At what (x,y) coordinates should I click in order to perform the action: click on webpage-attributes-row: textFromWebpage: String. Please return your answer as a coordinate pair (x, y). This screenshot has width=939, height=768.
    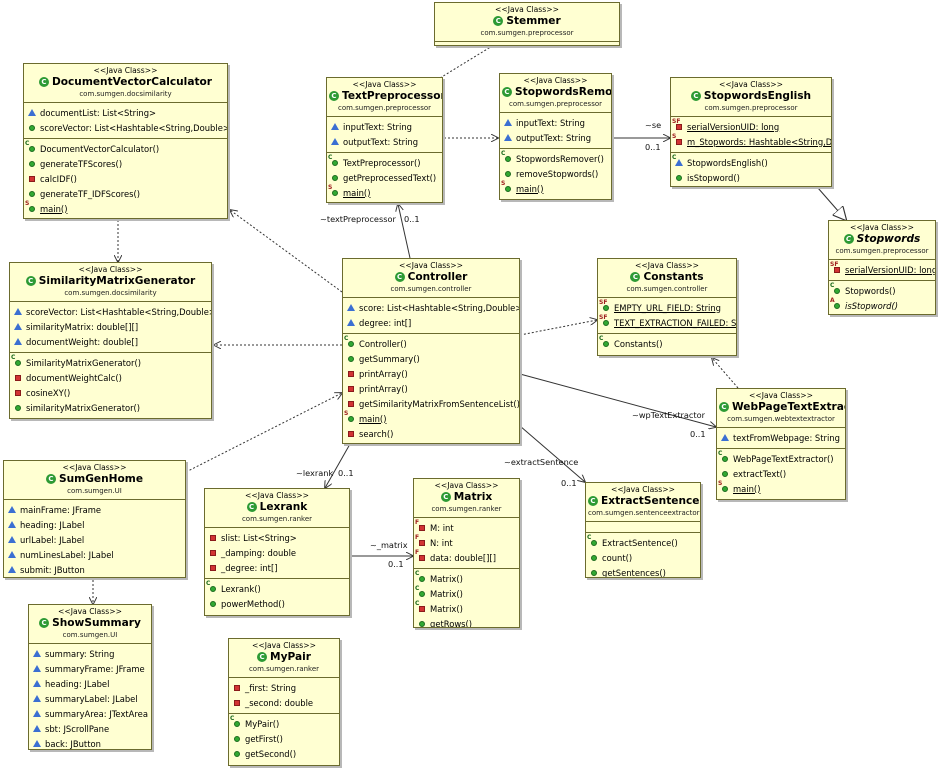
    Looking at the image, I should click on (781, 437).